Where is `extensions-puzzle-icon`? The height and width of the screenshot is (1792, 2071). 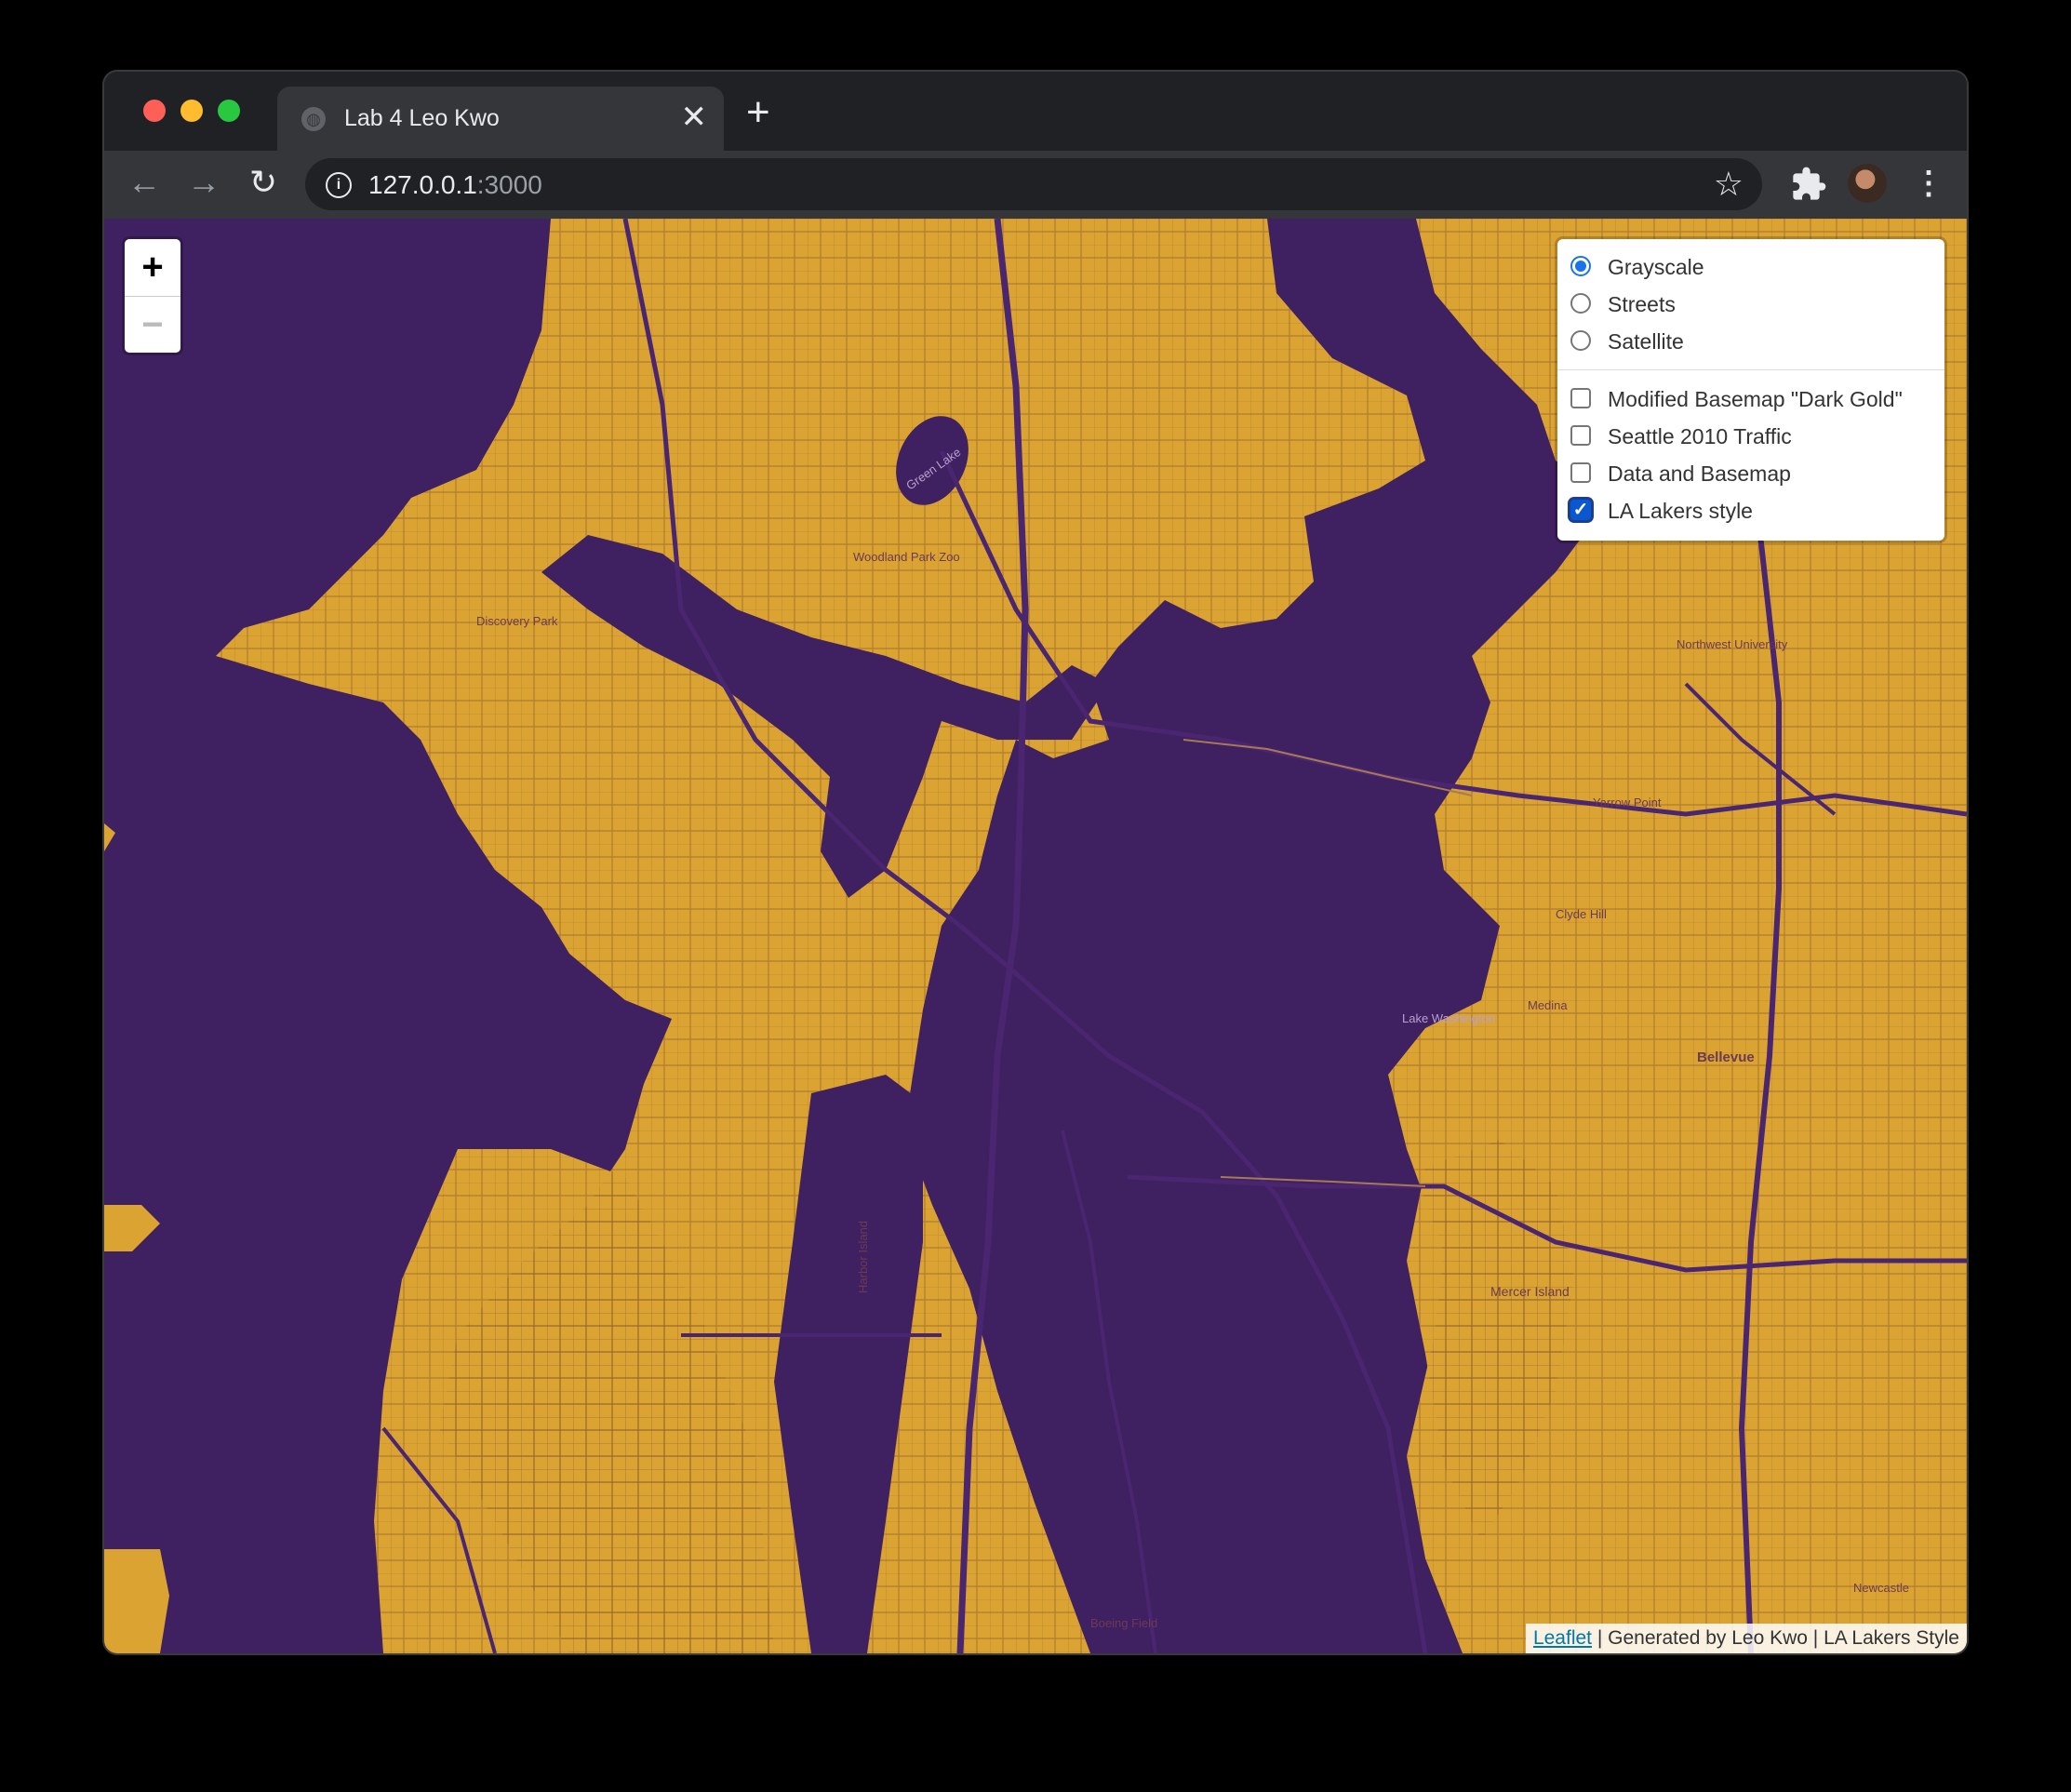
extensions-puzzle-icon is located at coordinates (1808, 184).